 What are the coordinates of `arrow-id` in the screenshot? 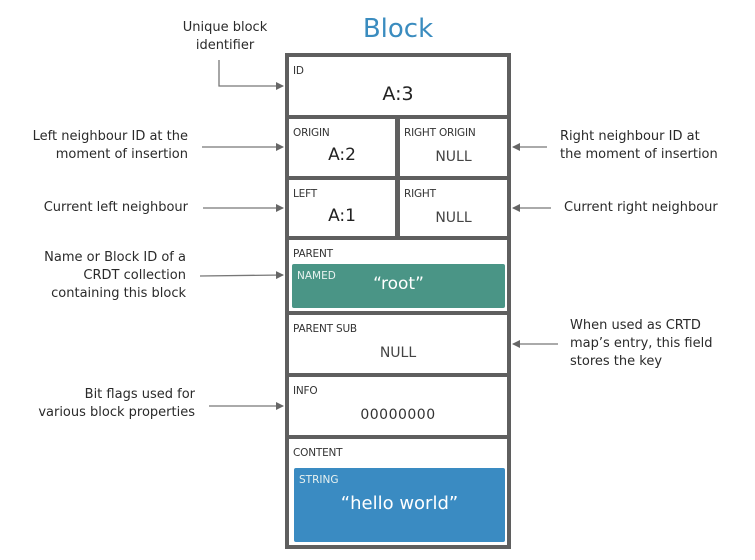 It's located at (251, 75).